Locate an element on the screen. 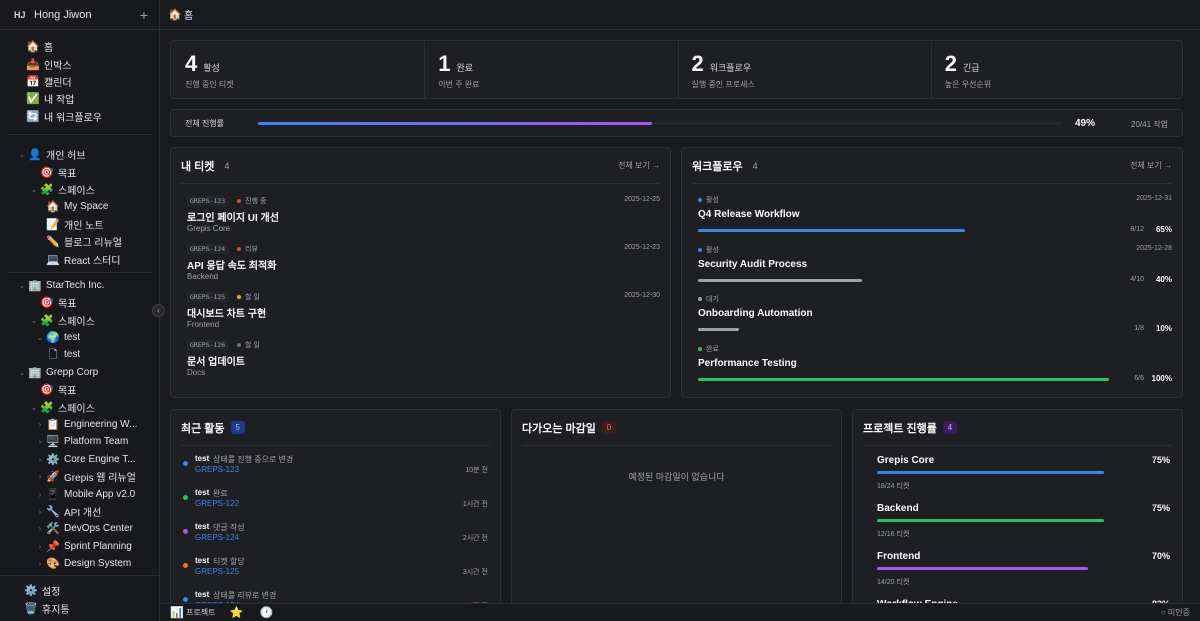  tree-item: ⌄ 🏢 Grepp Corp is located at coordinates (80, 372).